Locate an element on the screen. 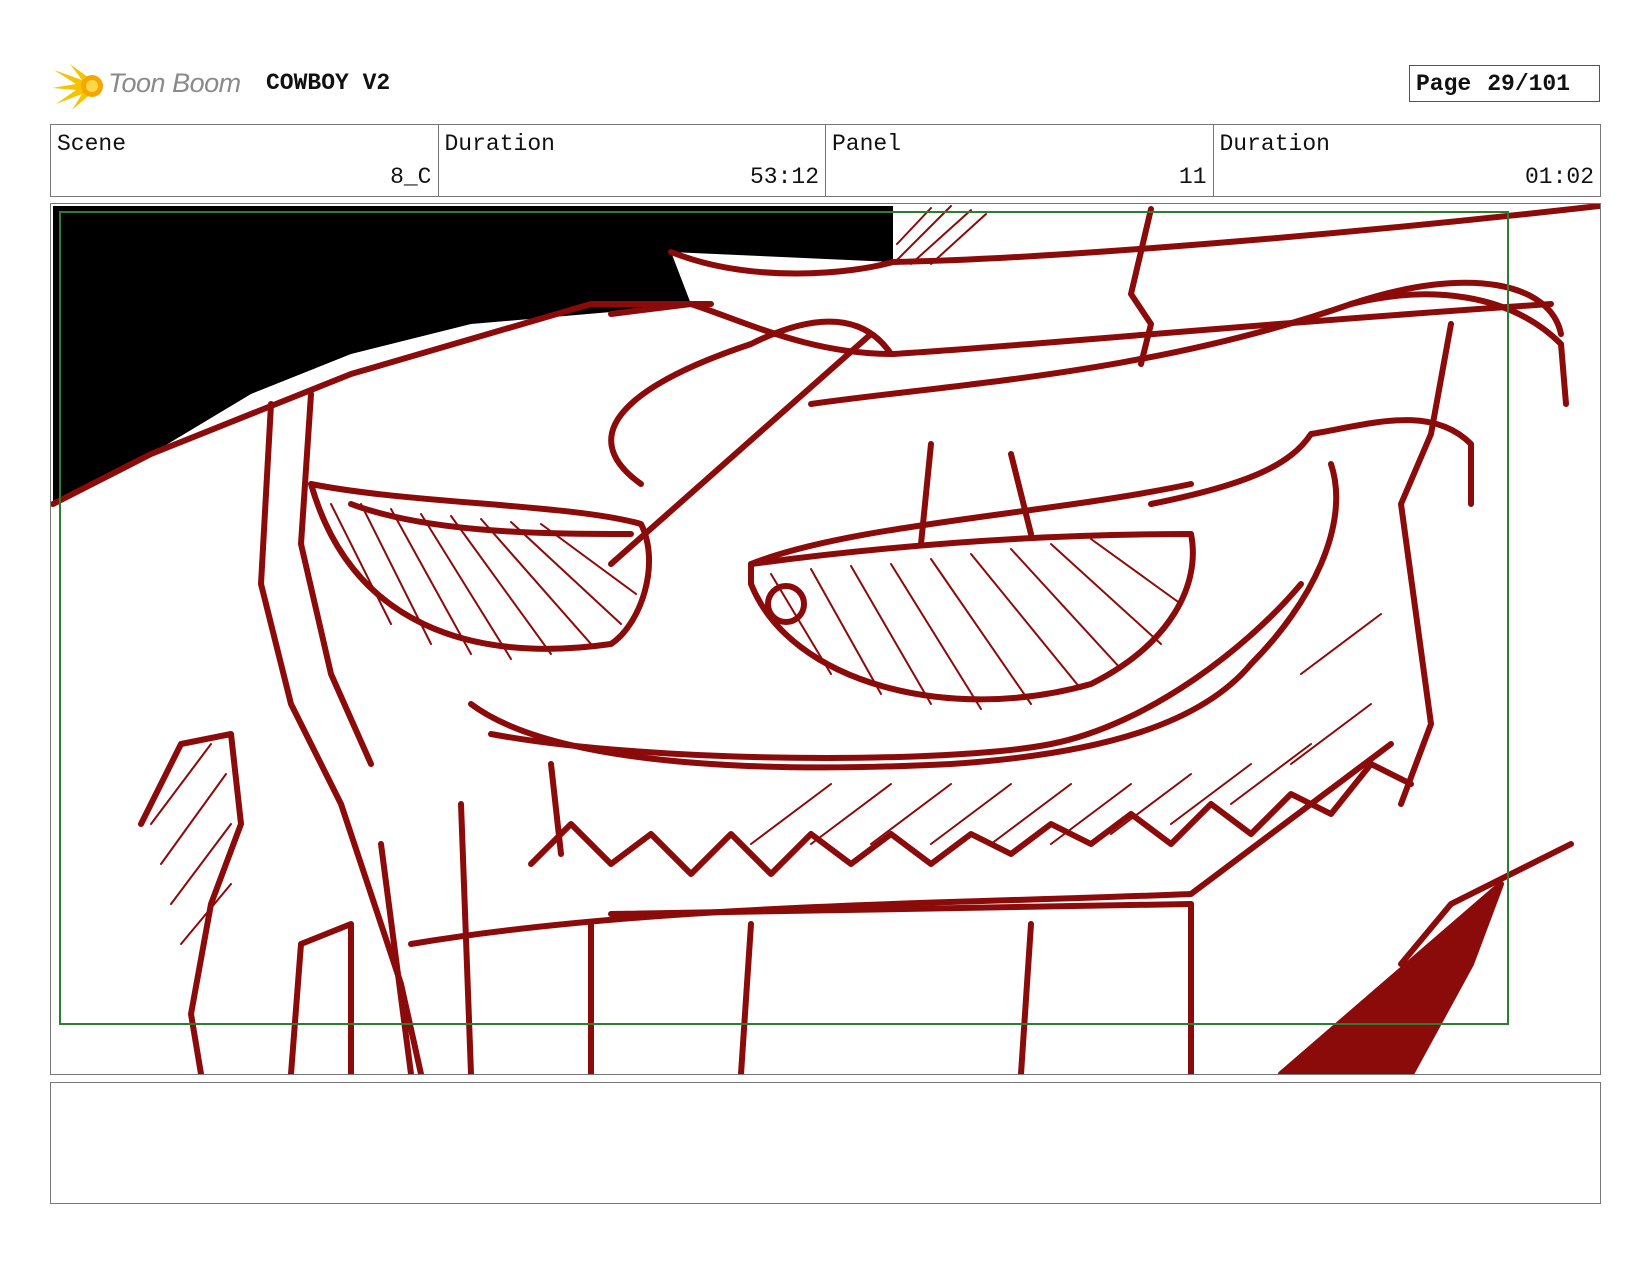 This screenshot has width=1650, height=1275. scene-duration-cell: Duration 53:12 is located at coordinates (632, 160).